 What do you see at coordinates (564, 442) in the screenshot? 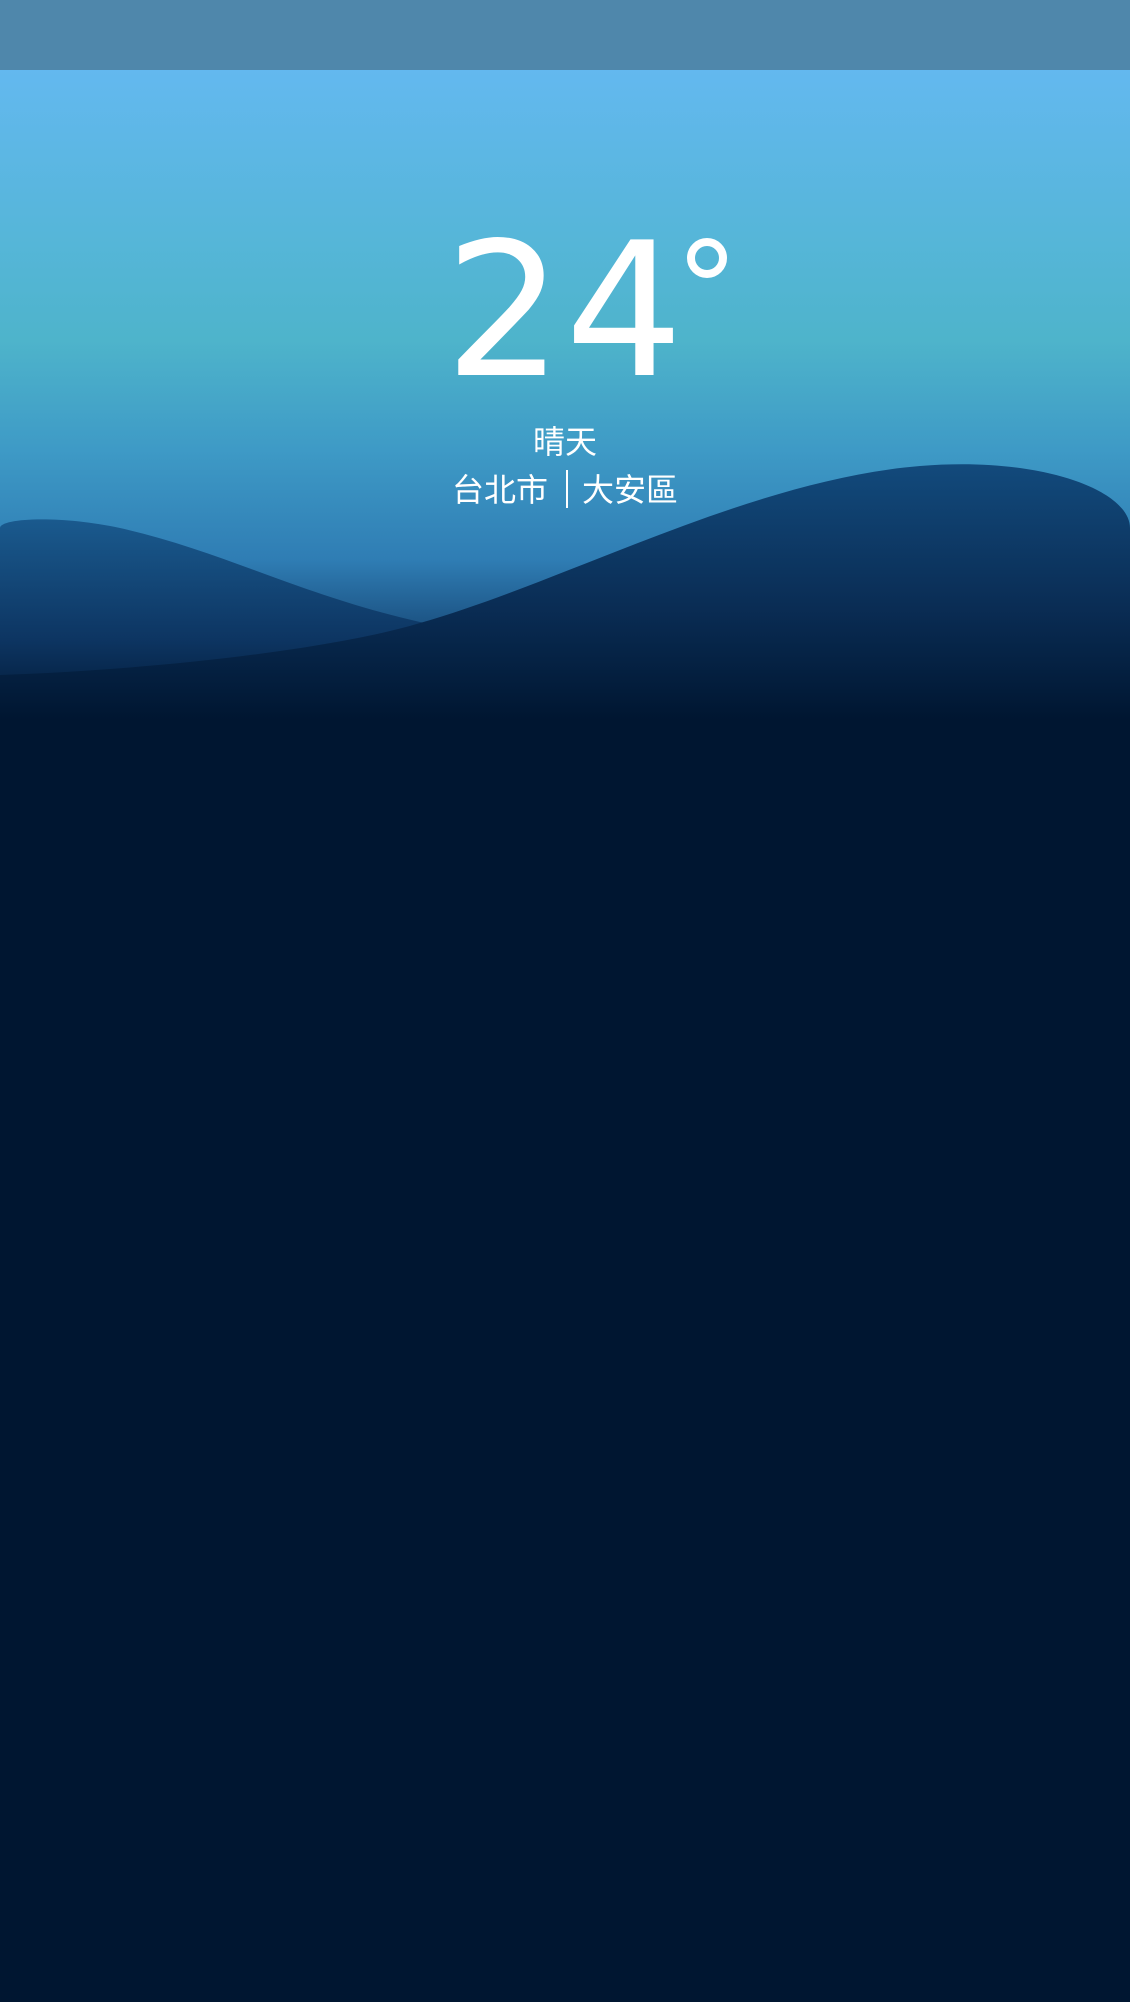
I see `weather-condition: 晴天` at bounding box center [564, 442].